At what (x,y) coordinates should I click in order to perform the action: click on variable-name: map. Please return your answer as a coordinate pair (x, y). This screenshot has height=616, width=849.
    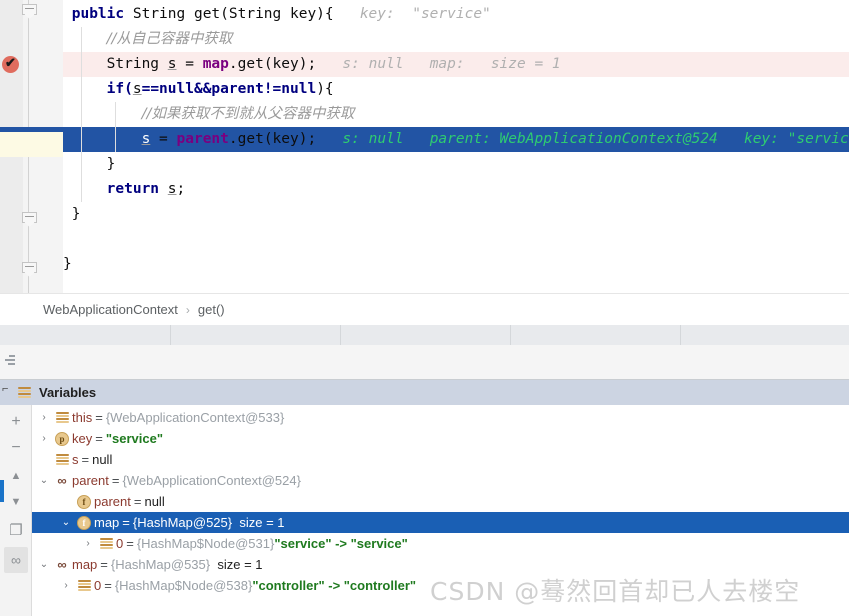
    Looking at the image, I should click on (107, 522).